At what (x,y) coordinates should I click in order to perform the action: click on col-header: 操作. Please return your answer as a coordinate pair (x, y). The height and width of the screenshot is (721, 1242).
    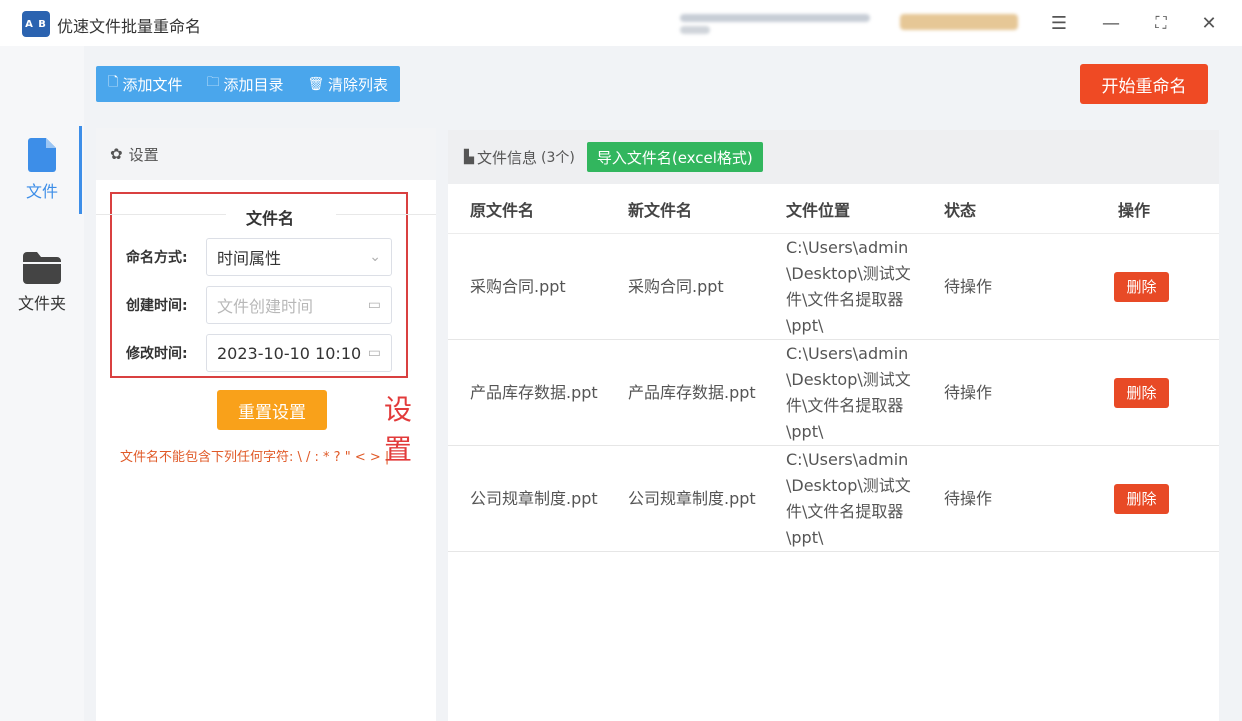
    Looking at the image, I should click on (1134, 210).